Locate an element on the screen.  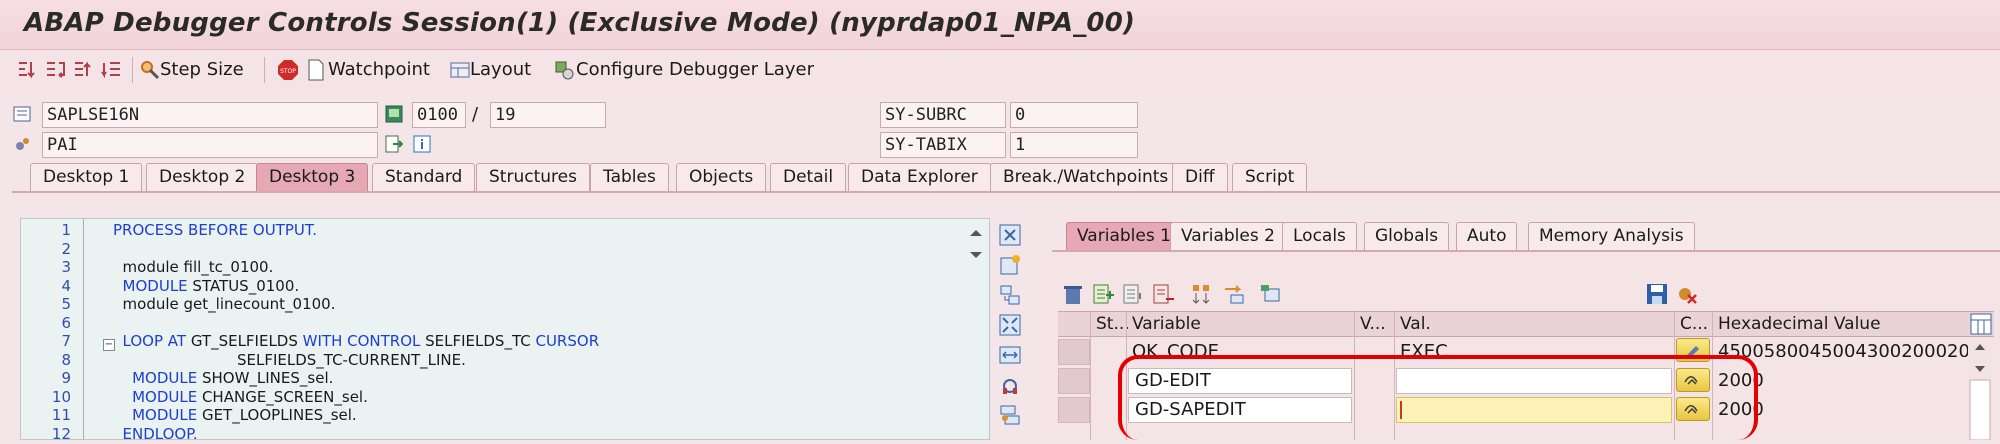
code-token: SELFIELDS_TC-CURRENT_LINE. is located at coordinates (289, 359).